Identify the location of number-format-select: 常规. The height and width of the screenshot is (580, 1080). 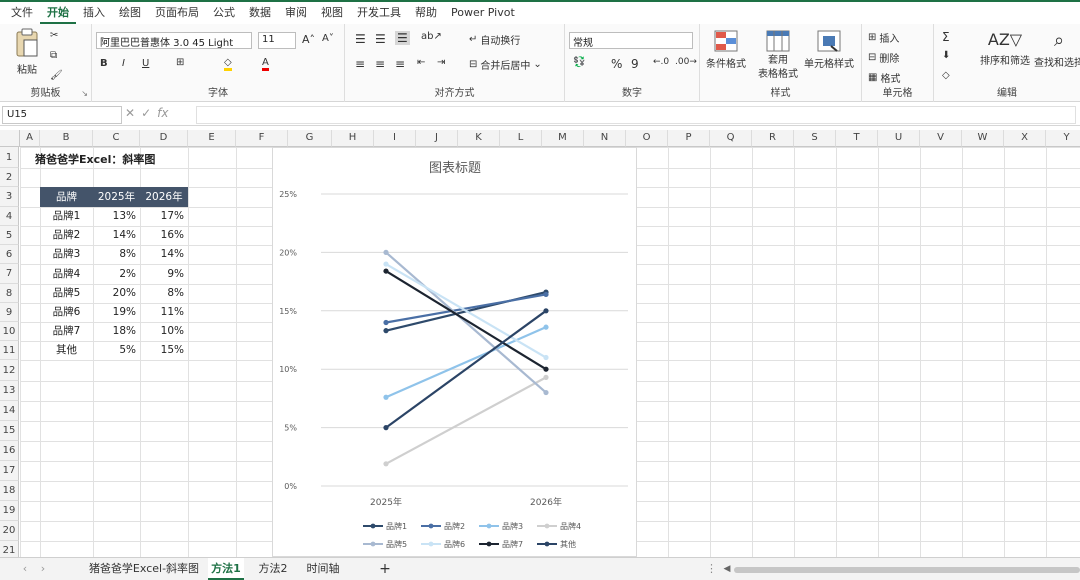
(631, 40).